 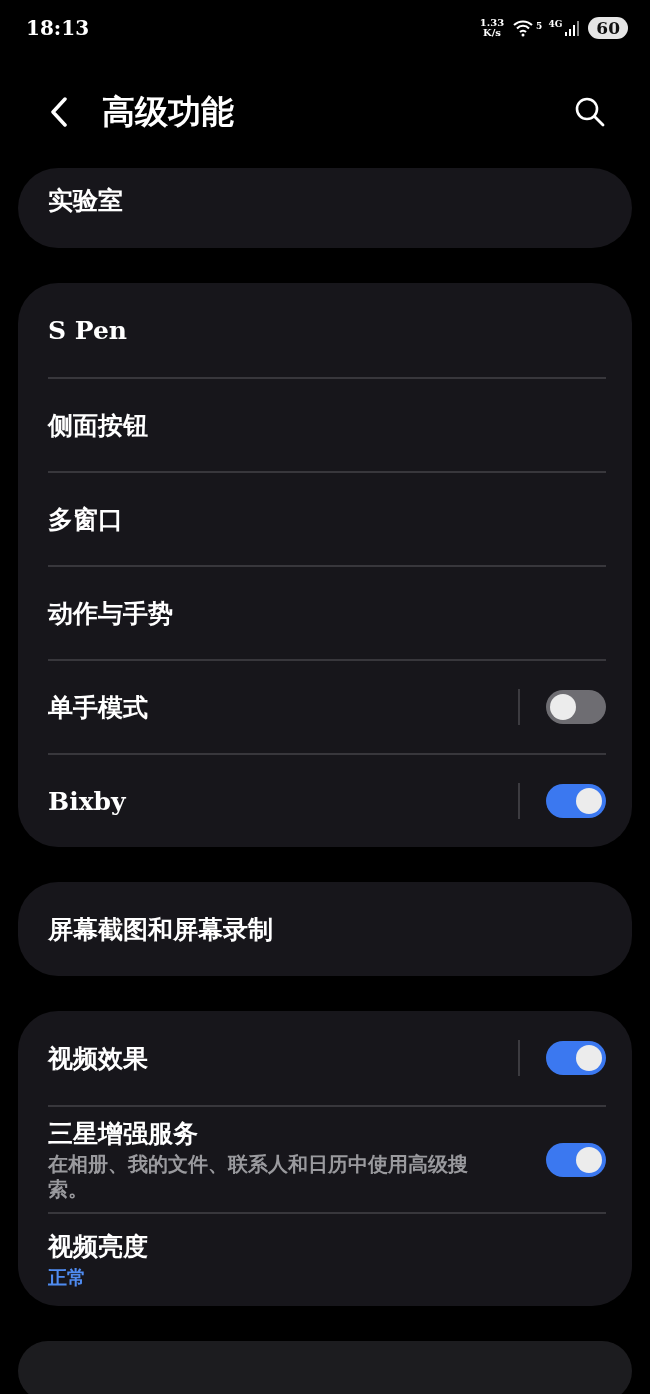 I want to click on setting-label: 屏幕截图和屏幕录制, so click(x=327, y=929).